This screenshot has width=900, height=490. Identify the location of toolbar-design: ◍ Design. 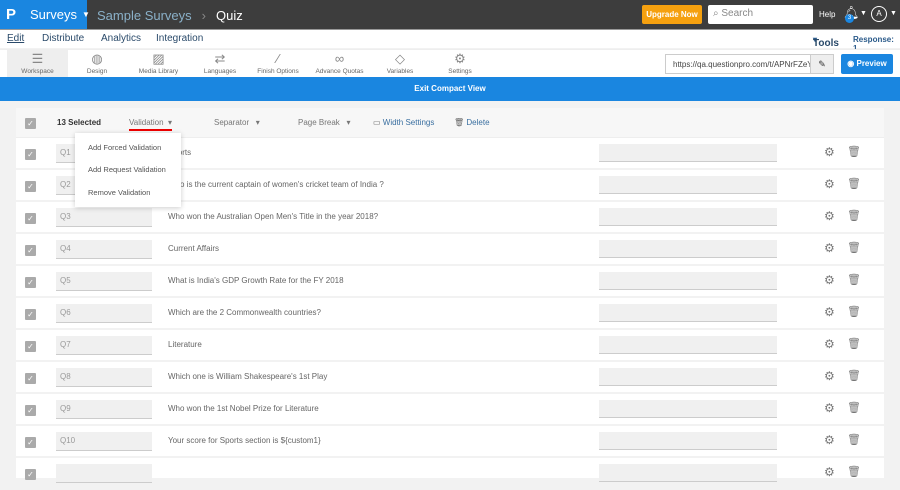
(97, 64).